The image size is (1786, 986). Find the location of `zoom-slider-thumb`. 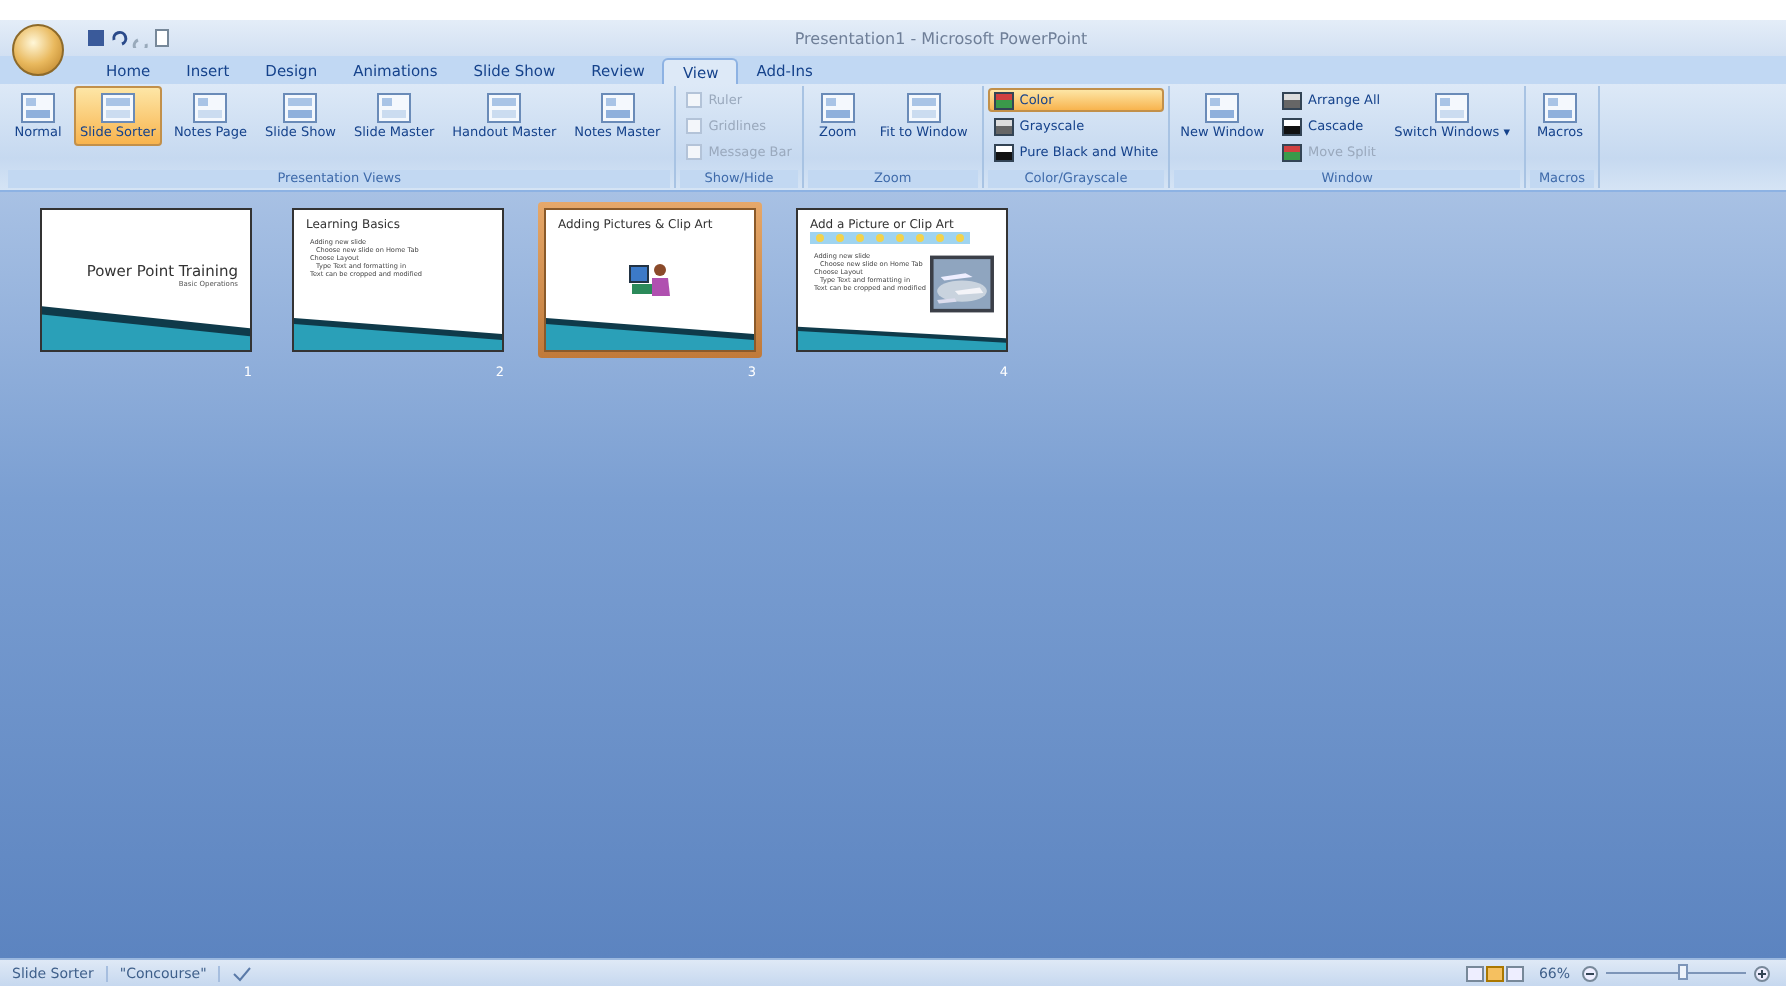

zoom-slider-thumb is located at coordinates (1682, 972).